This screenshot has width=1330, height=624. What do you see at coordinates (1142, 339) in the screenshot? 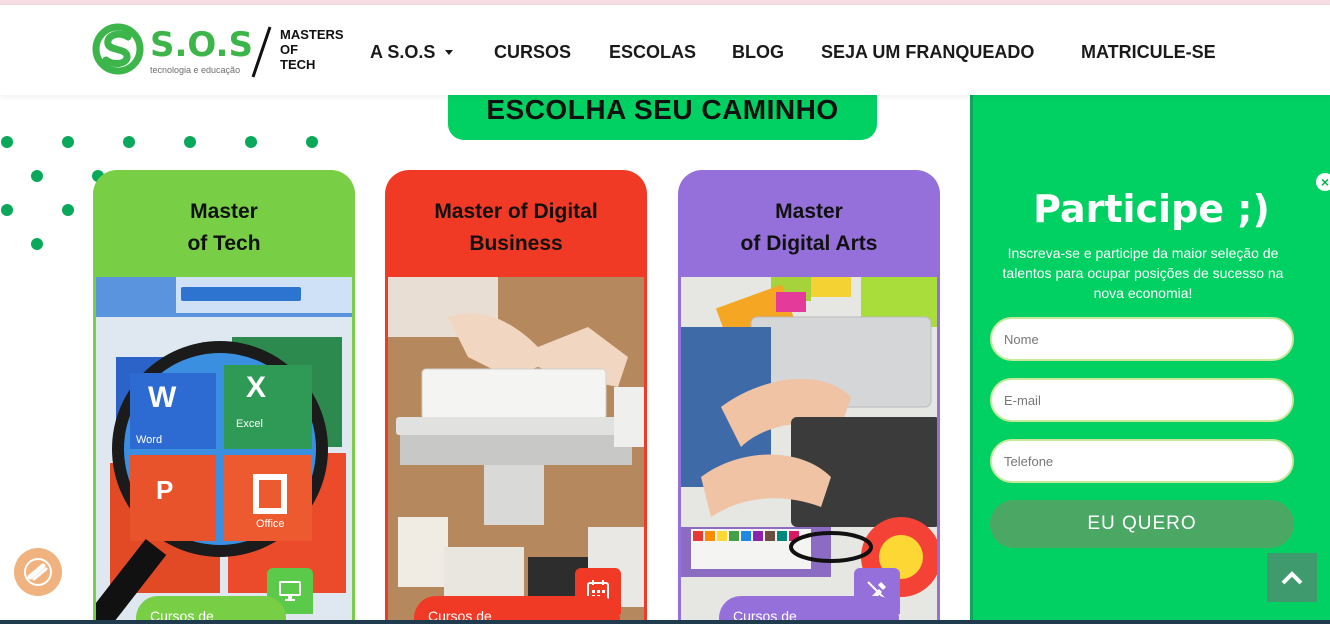
I see `name-field` at bounding box center [1142, 339].